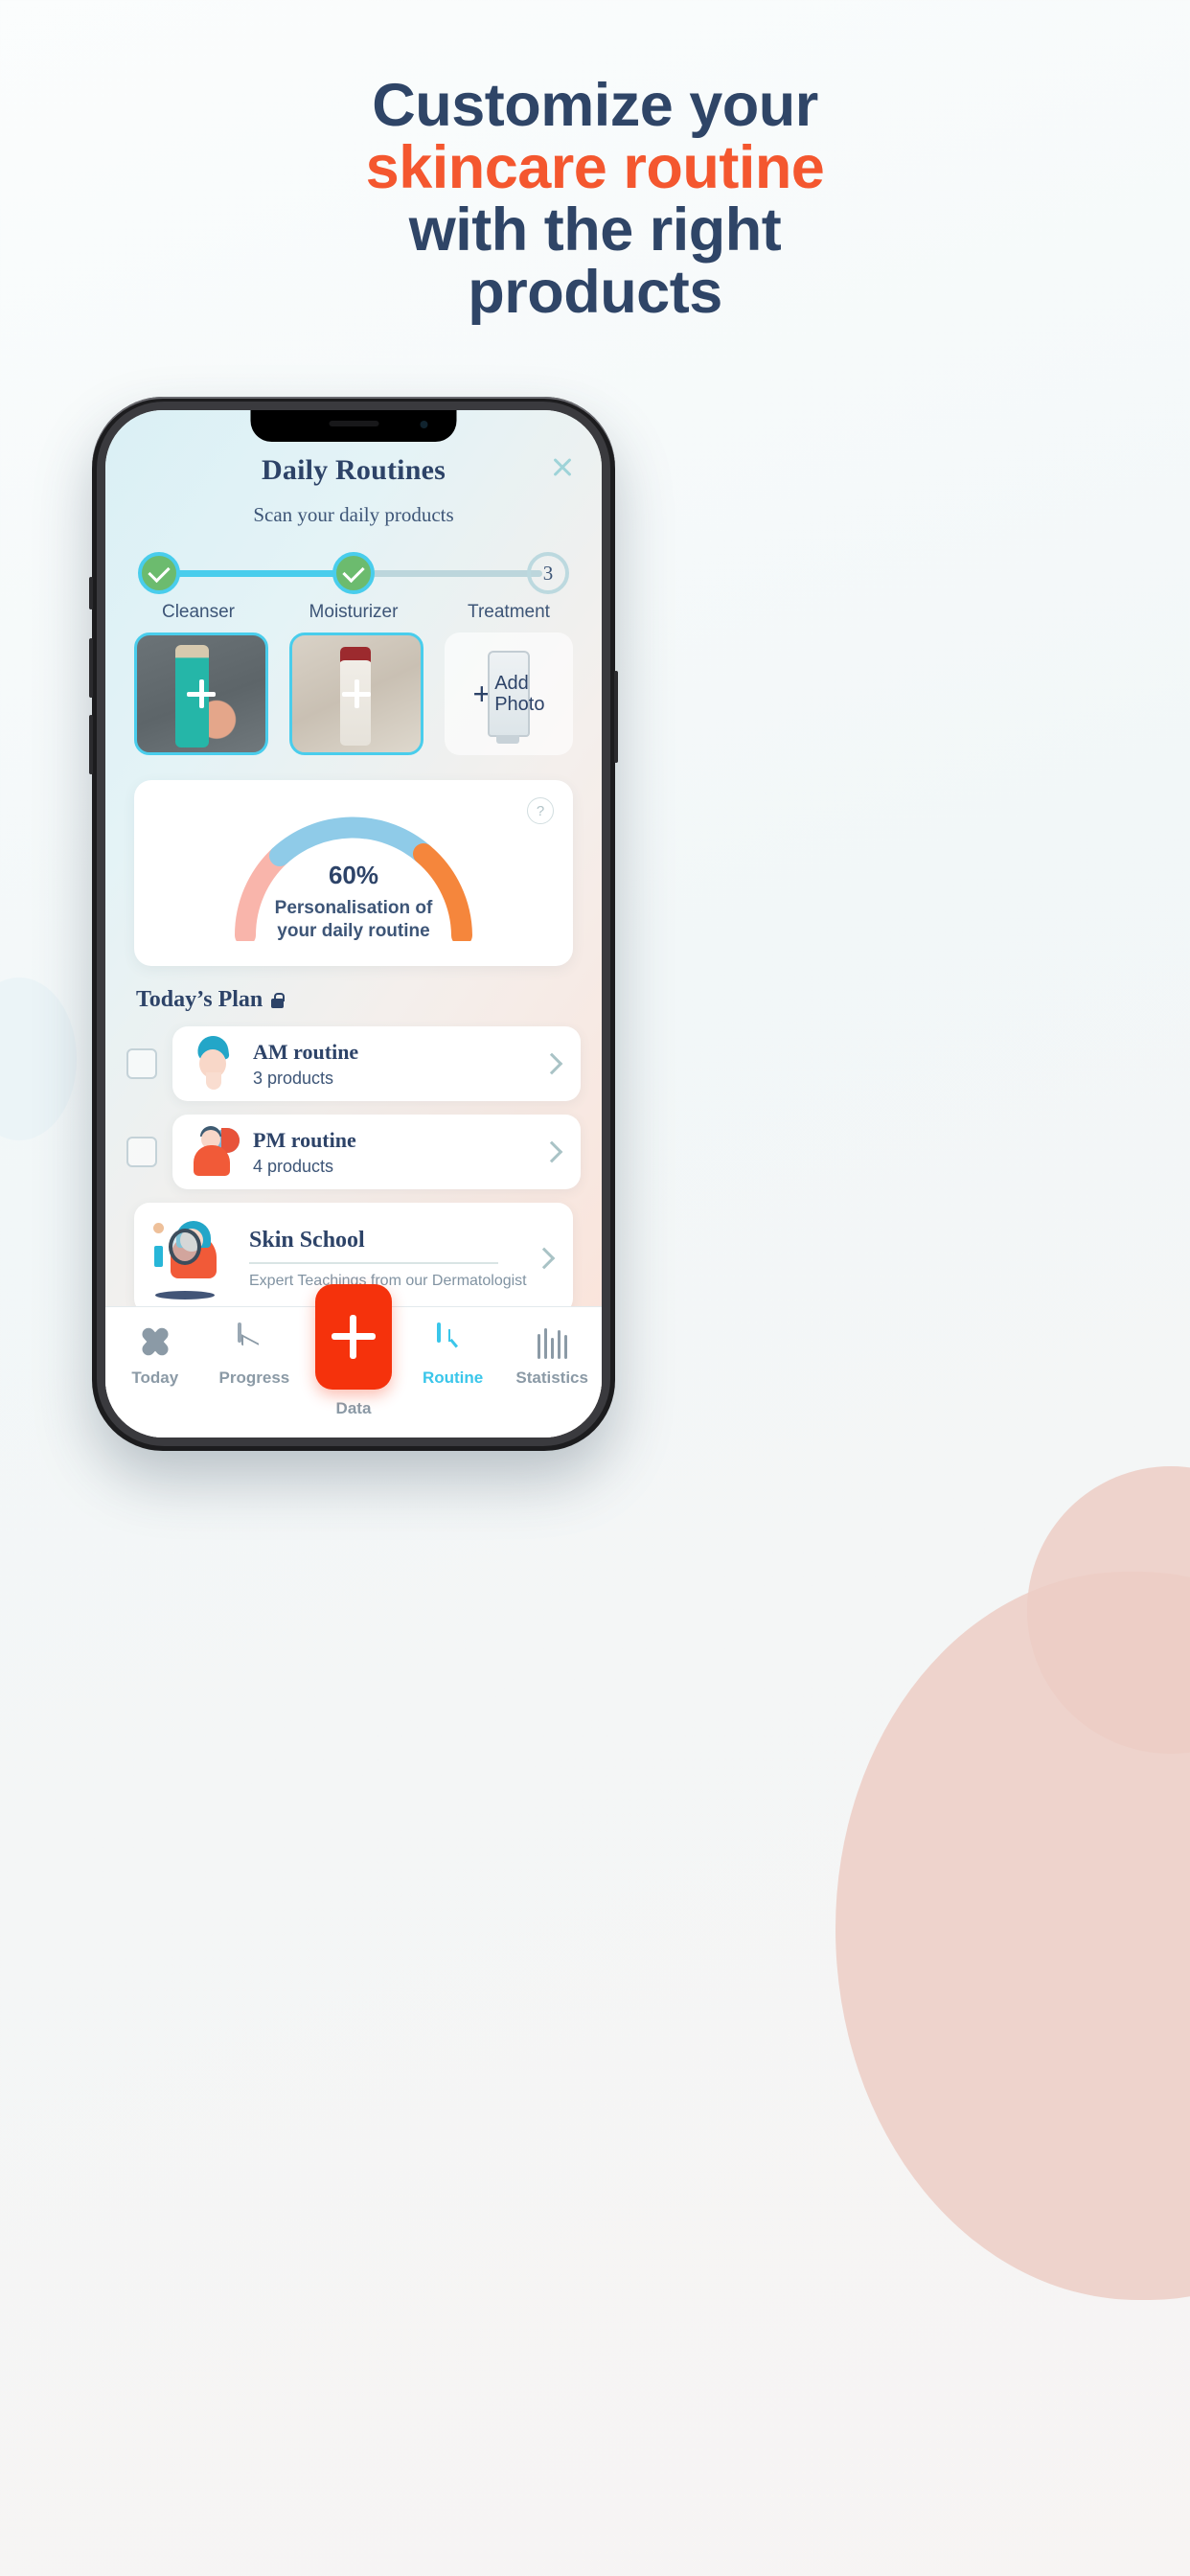  What do you see at coordinates (279, 1000) in the screenshot?
I see `lock-icon` at bounding box center [279, 1000].